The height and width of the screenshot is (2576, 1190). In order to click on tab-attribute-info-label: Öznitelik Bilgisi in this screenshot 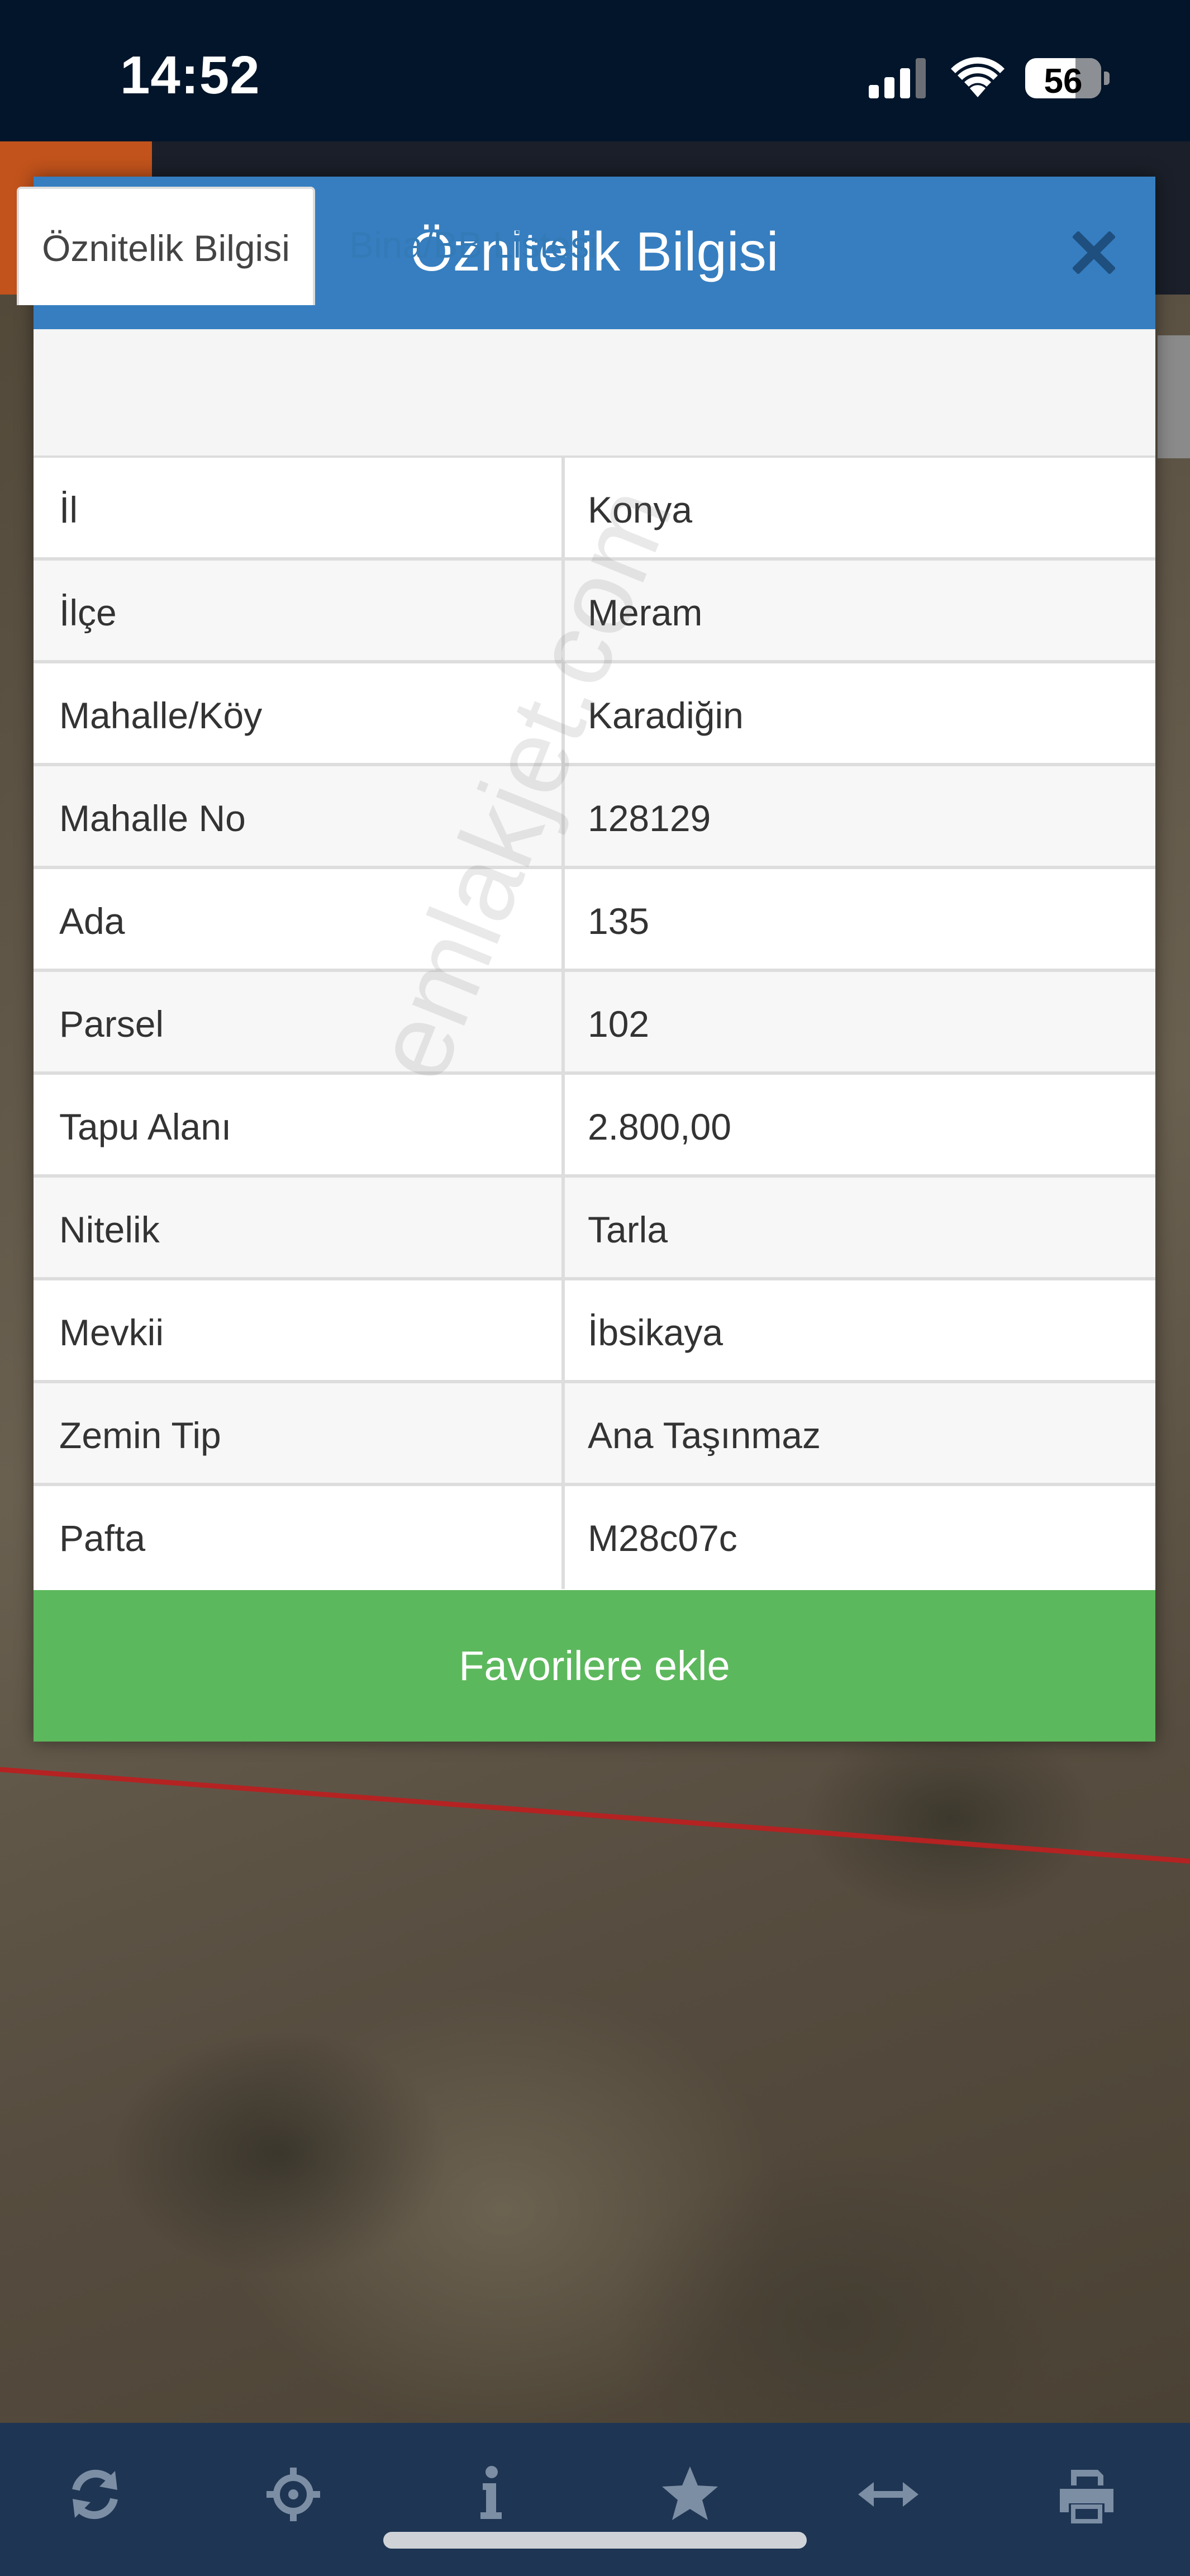, I will do `click(166, 248)`.